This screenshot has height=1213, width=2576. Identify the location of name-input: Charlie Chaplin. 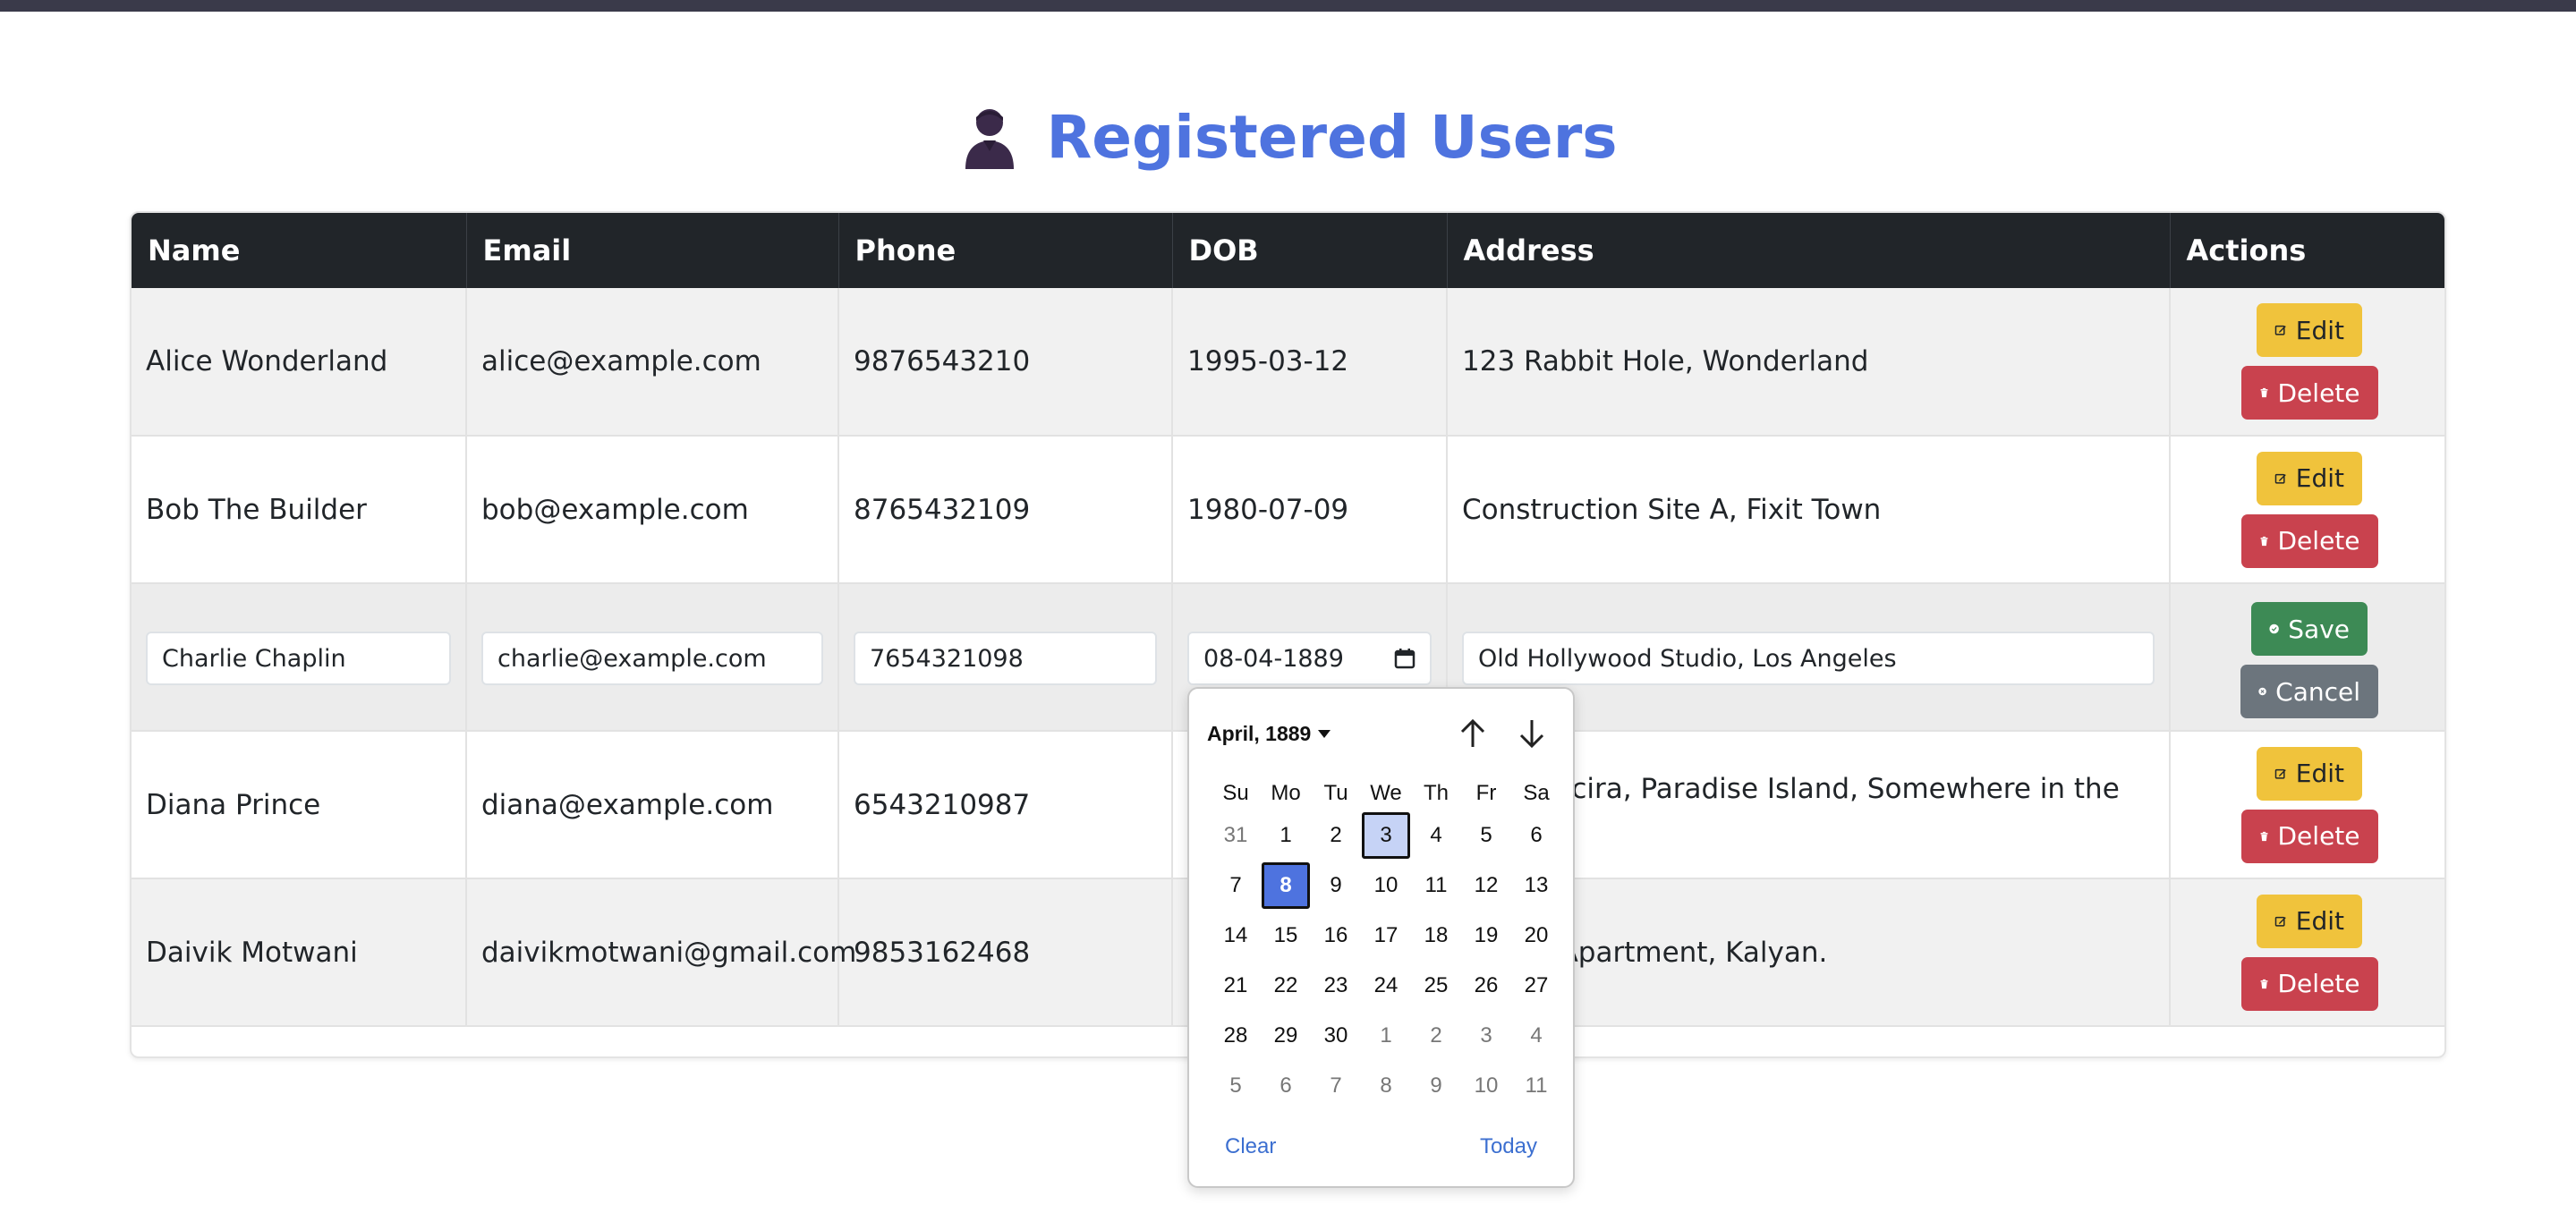
(298, 658).